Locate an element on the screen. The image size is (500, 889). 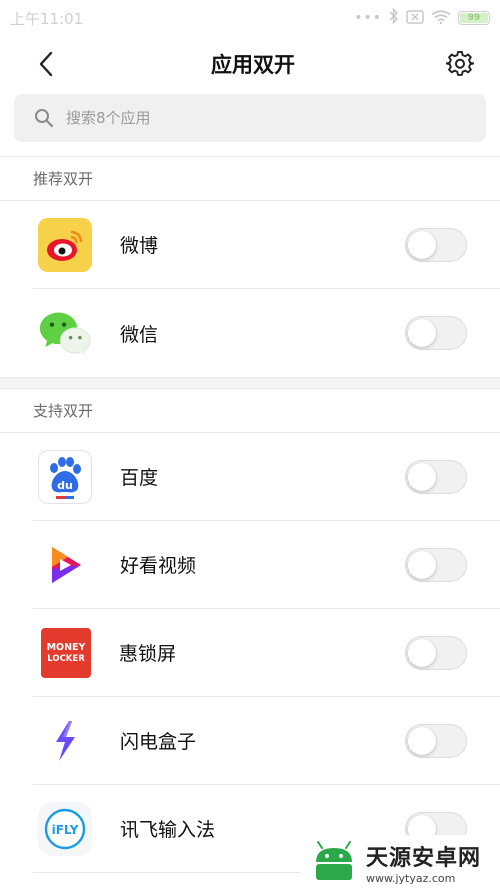
app-row-lightning-box: 闪电盒子 is located at coordinates (266, 741).